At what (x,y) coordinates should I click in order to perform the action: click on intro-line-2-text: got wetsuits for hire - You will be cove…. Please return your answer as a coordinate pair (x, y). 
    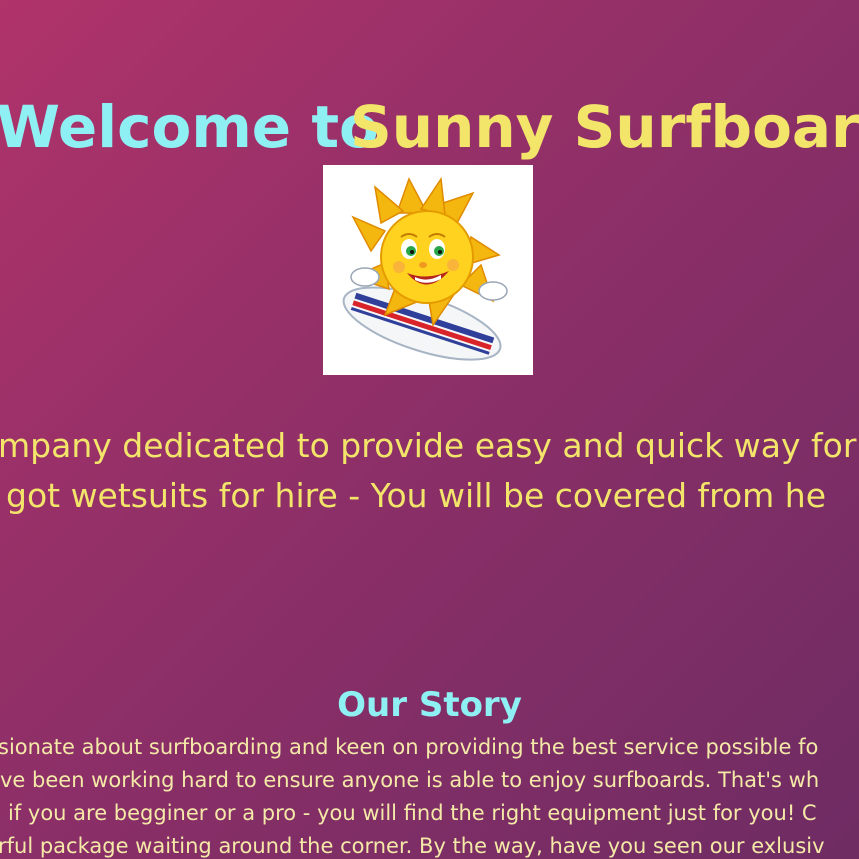
    Looking at the image, I should click on (416, 495).